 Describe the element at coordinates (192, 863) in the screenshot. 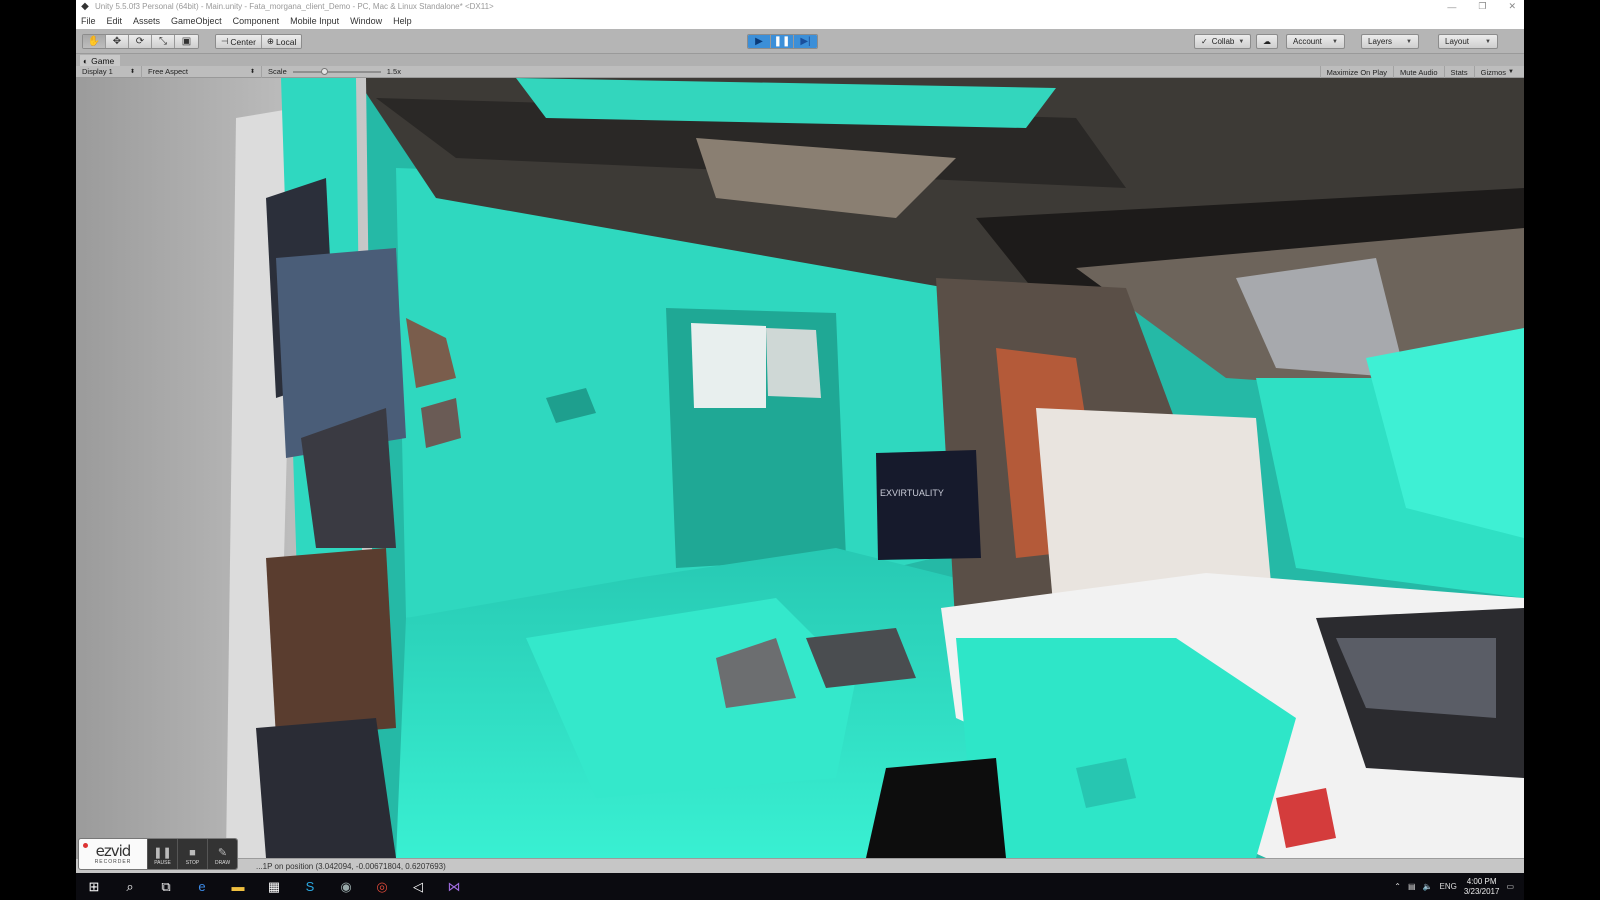

I see `ezvid-stop-label: STOP` at that location.